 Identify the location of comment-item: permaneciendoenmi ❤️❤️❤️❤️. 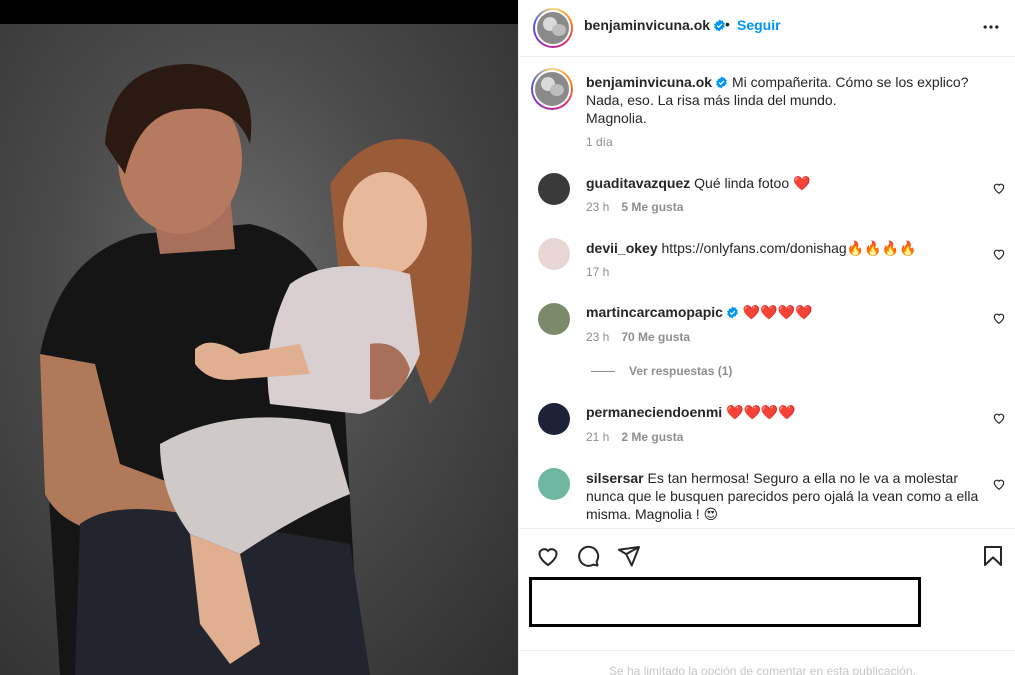
(786, 412).